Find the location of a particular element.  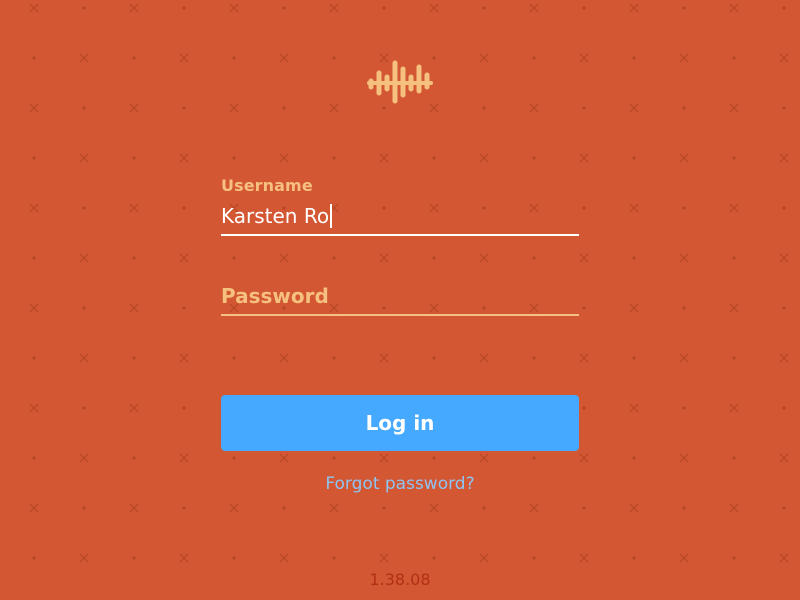

text-caret is located at coordinates (331, 216).